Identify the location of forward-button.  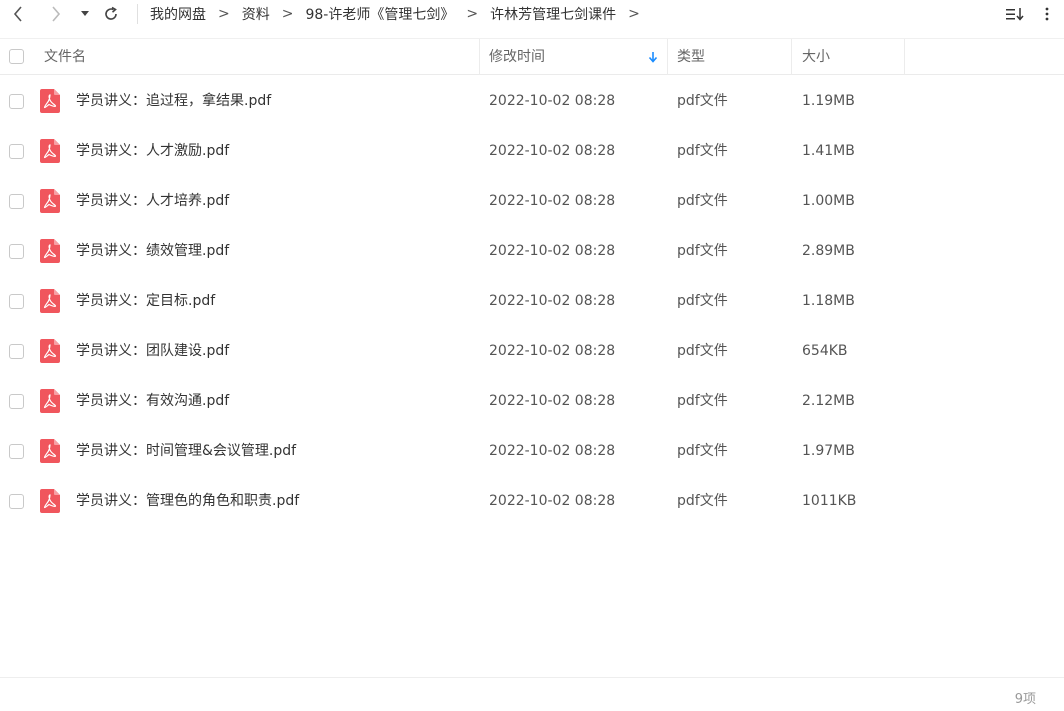
(56, 14).